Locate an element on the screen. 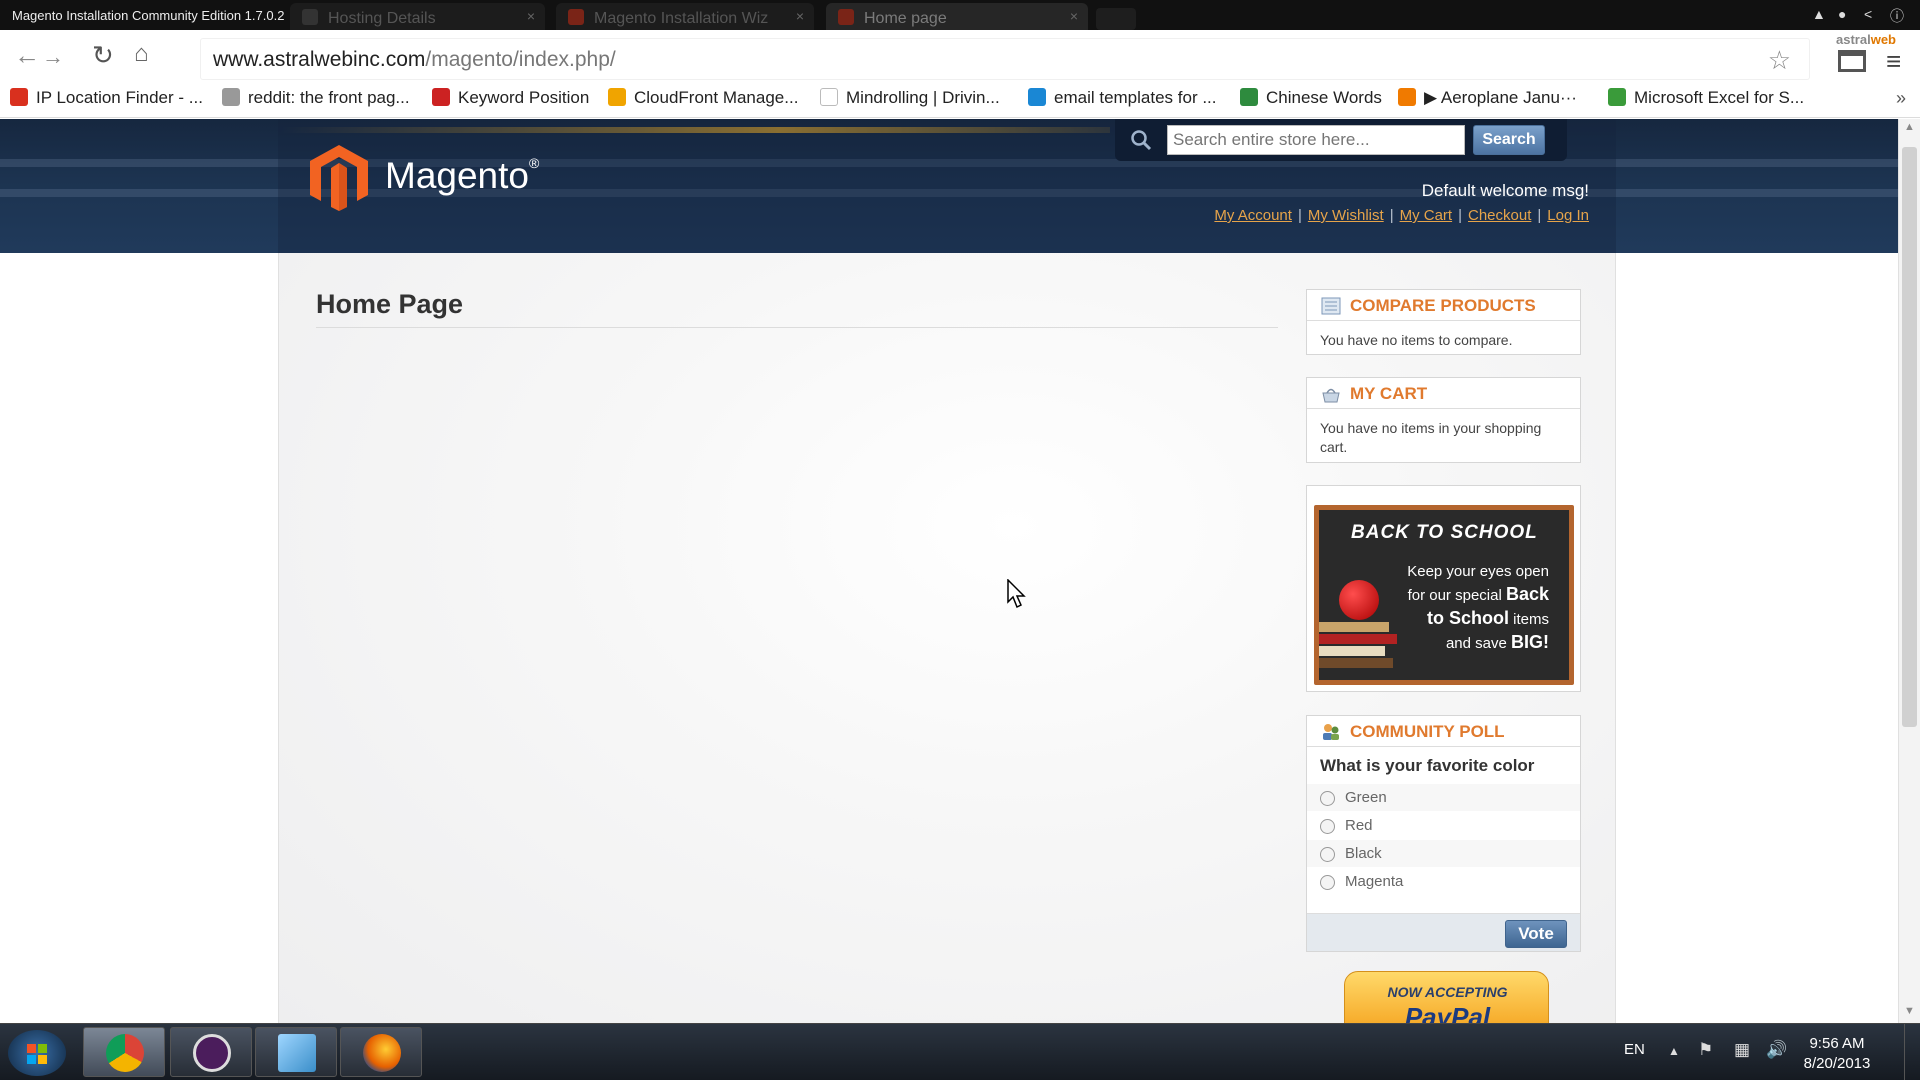  url-text: www.astralwebinc.com/magento/index.php/ is located at coordinates (414, 60).